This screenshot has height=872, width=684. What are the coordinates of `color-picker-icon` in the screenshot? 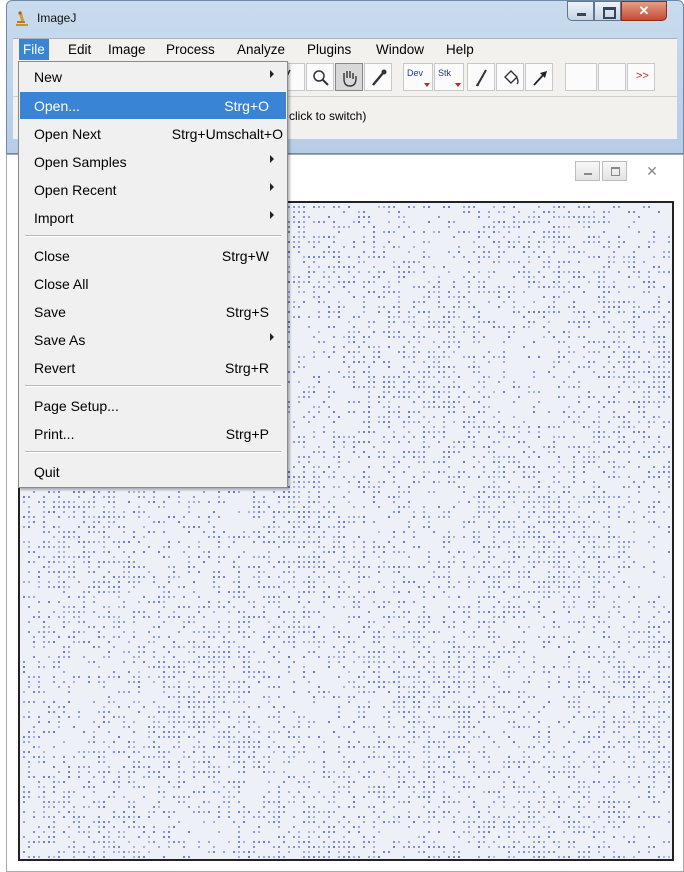 It's located at (379, 77).